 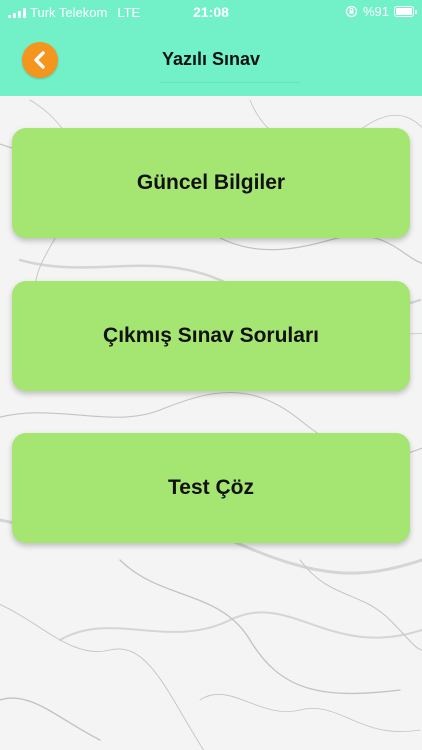 What do you see at coordinates (211, 12) in the screenshot?
I see `status-bar: Turk Telekom LTE 21:08 %91` at bounding box center [211, 12].